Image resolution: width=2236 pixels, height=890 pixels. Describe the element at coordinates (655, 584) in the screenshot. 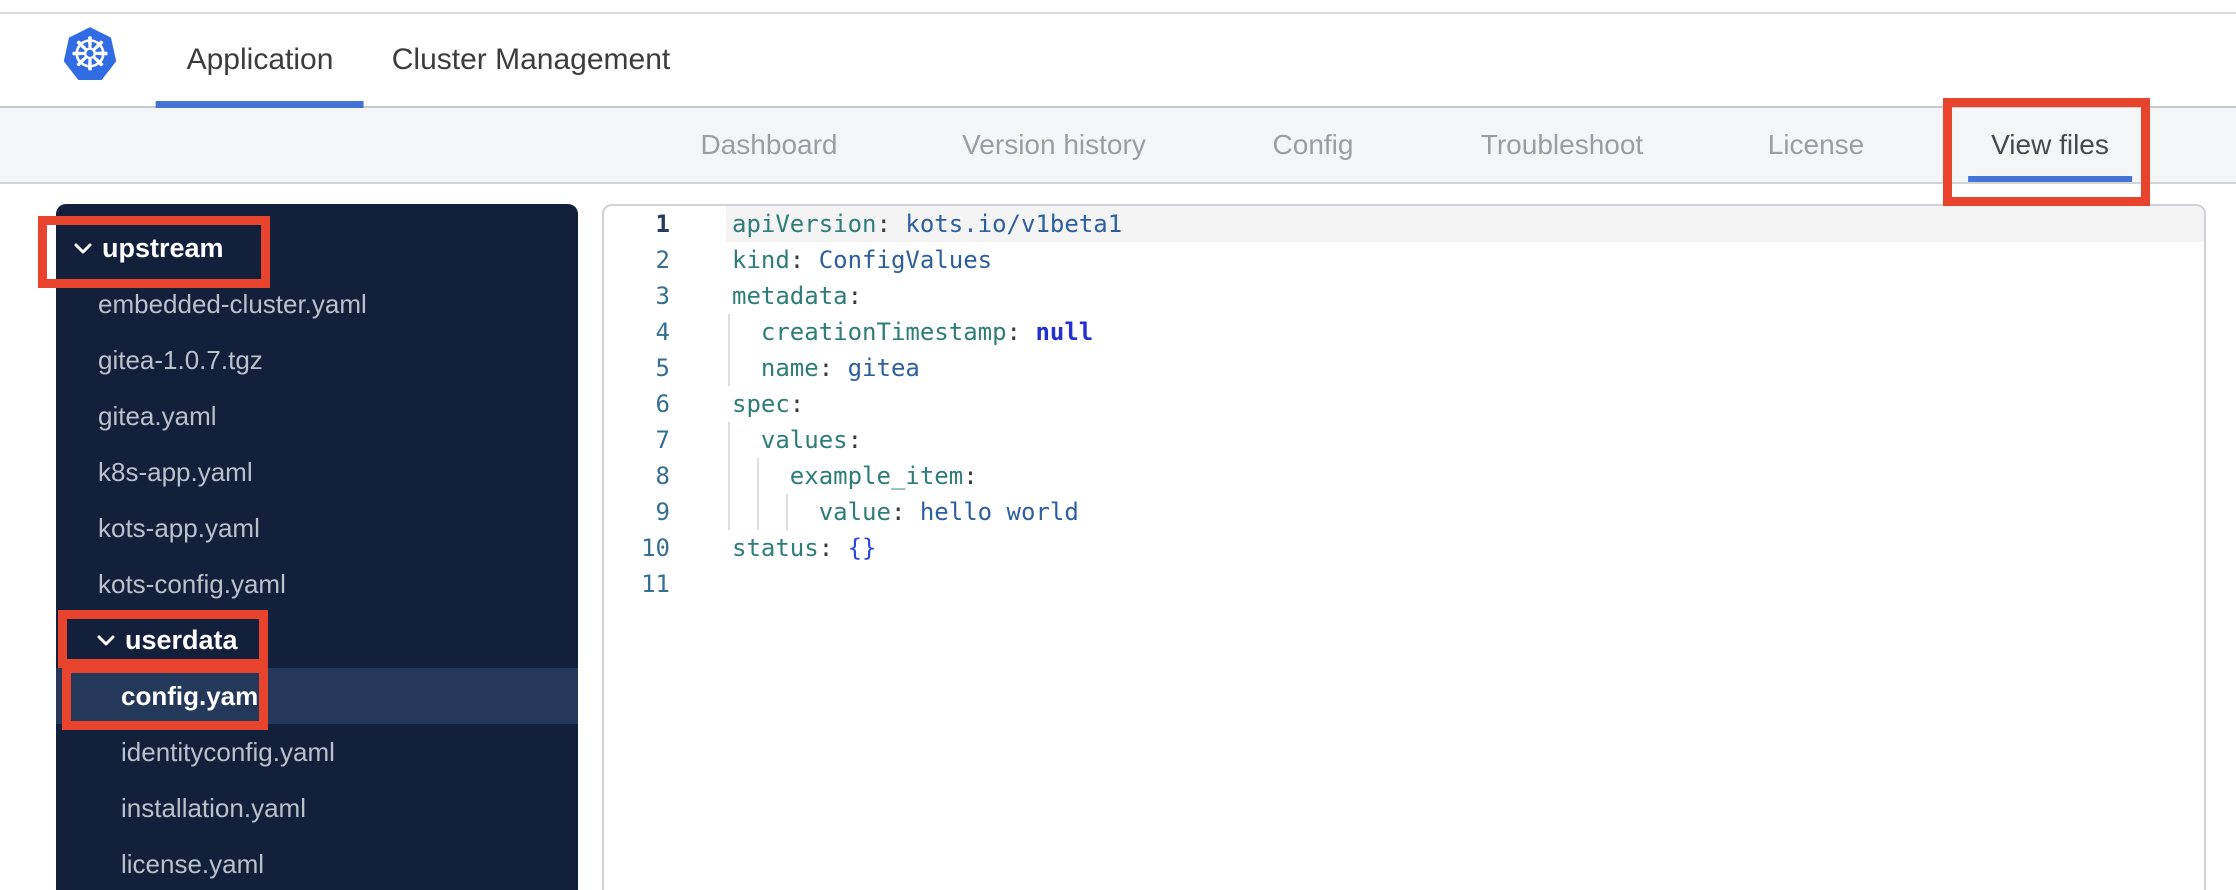

I see `line-number: 11` at that location.